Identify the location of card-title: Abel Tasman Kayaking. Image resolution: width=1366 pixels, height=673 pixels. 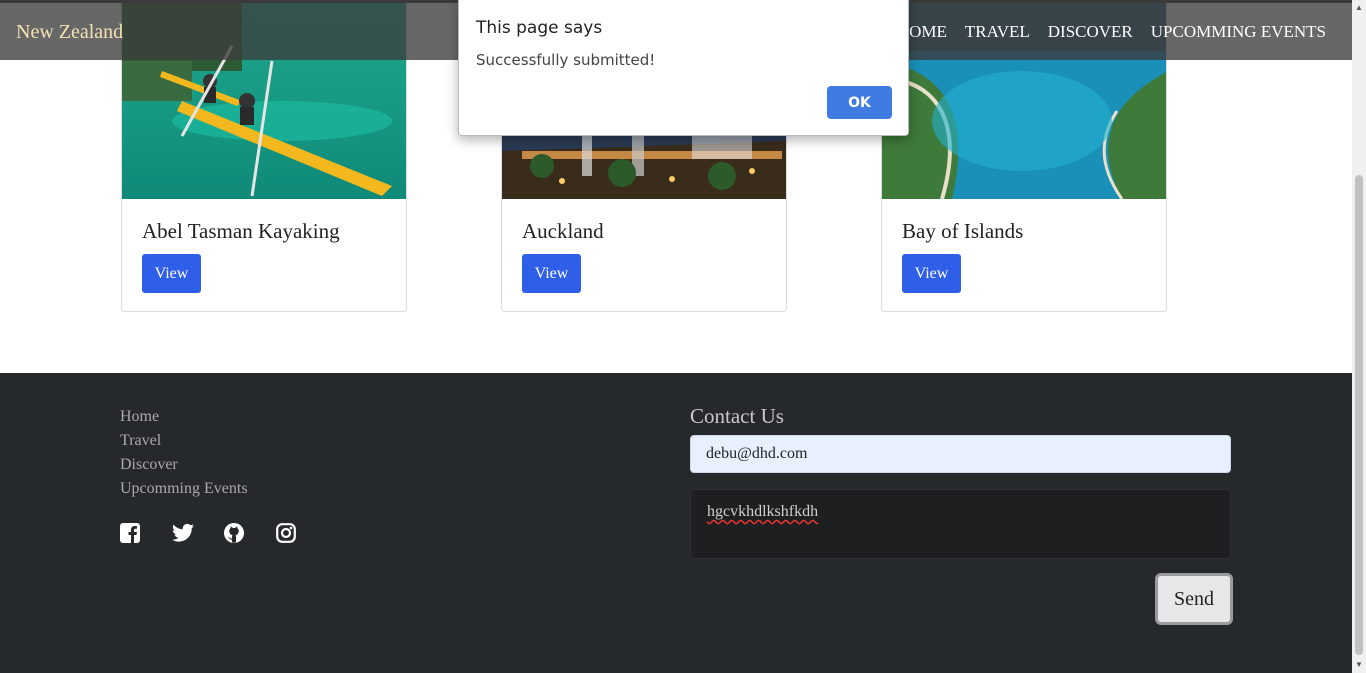
(241, 231).